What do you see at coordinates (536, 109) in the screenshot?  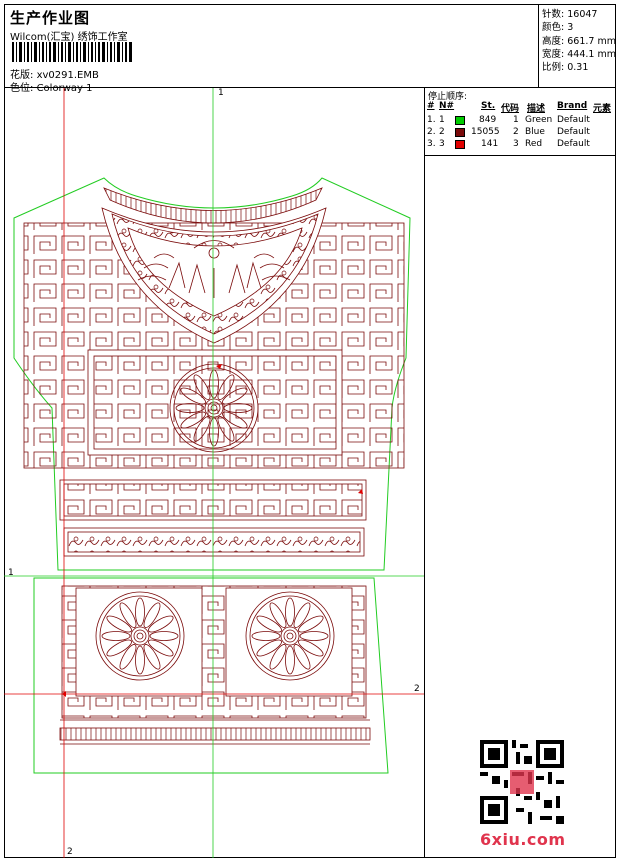 I see `col-desc: 描述` at bounding box center [536, 109].